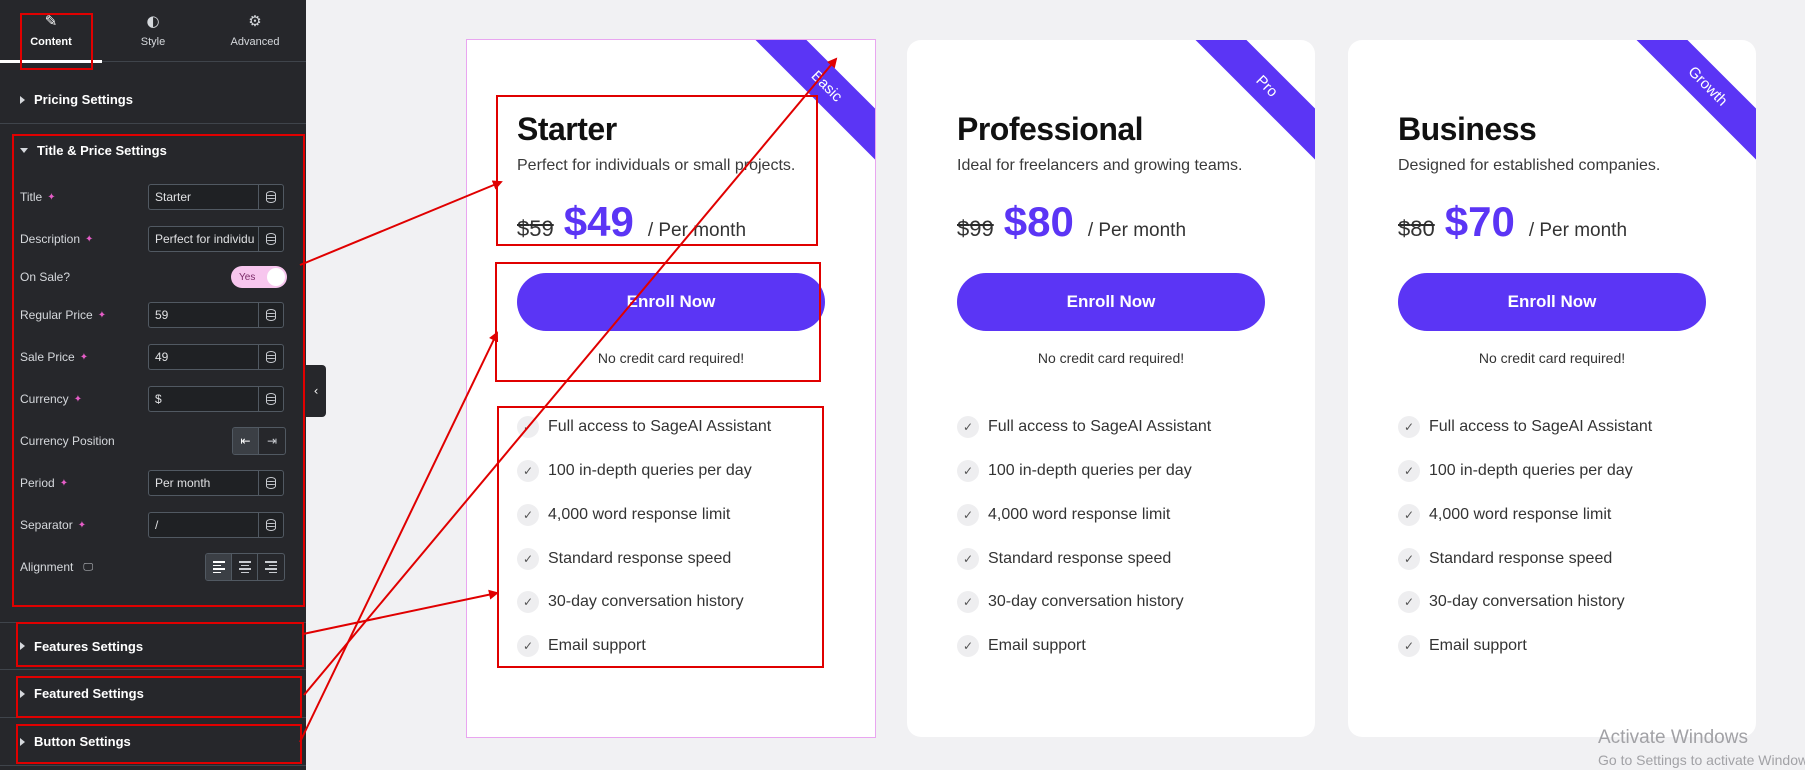 This screenshot has height=770, width=1805. Describe the element at coordinates (401, 223) in the screenshot. I see `arrow-title-to-card` at that location.